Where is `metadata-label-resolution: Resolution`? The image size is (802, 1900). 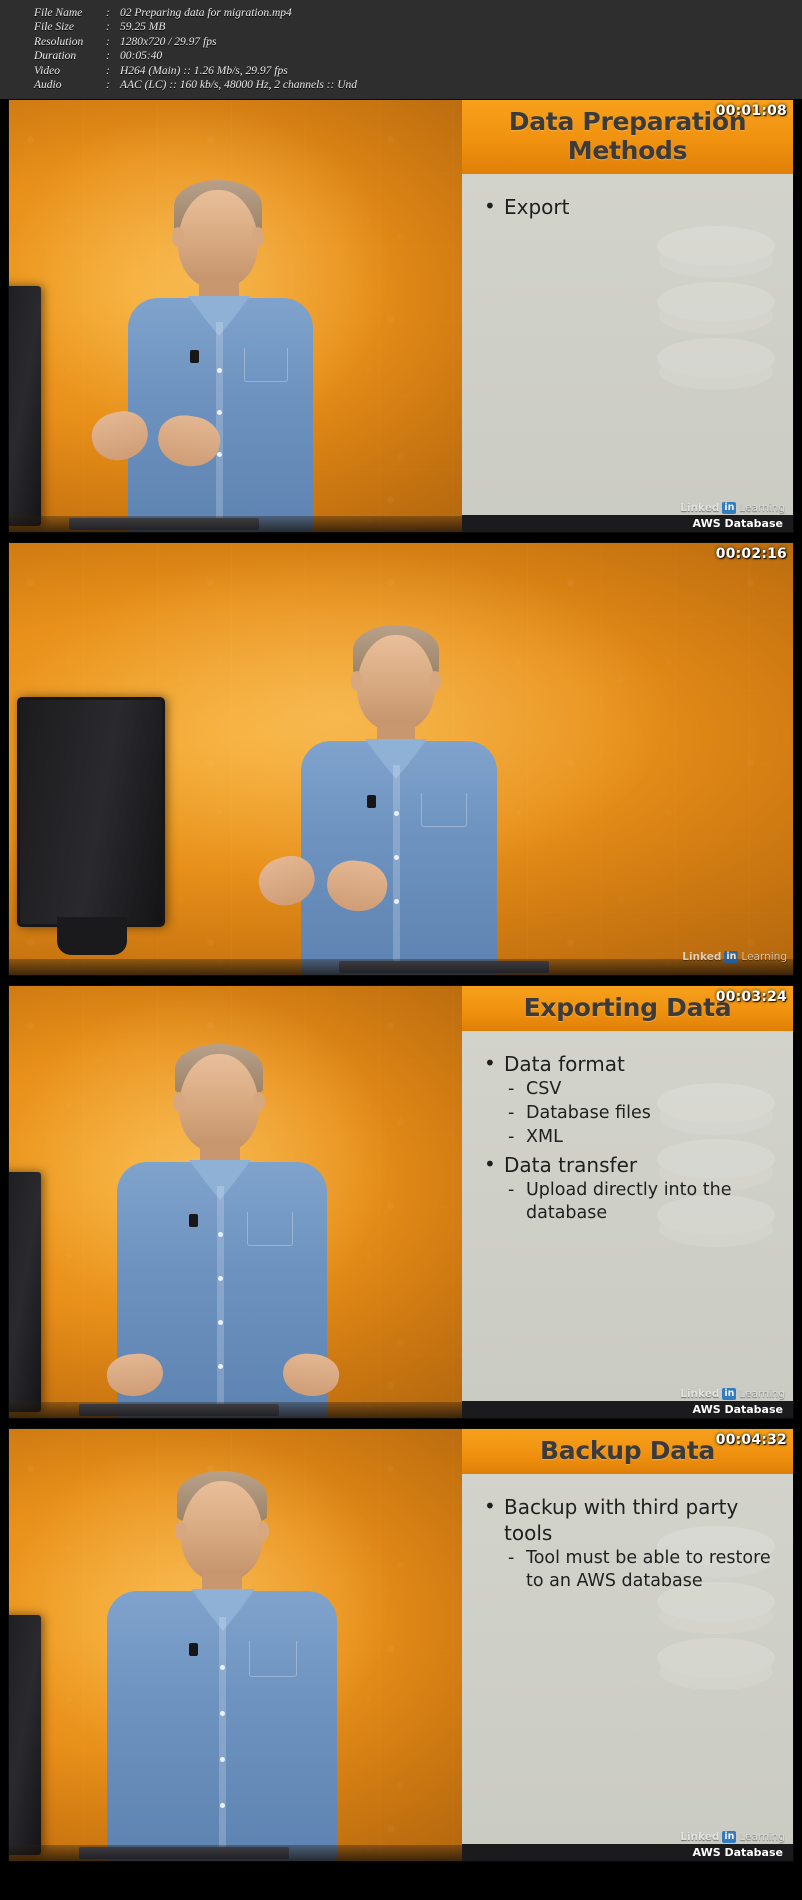
metadata-label-resolution: Resolution is located at coordinates (59, 41).